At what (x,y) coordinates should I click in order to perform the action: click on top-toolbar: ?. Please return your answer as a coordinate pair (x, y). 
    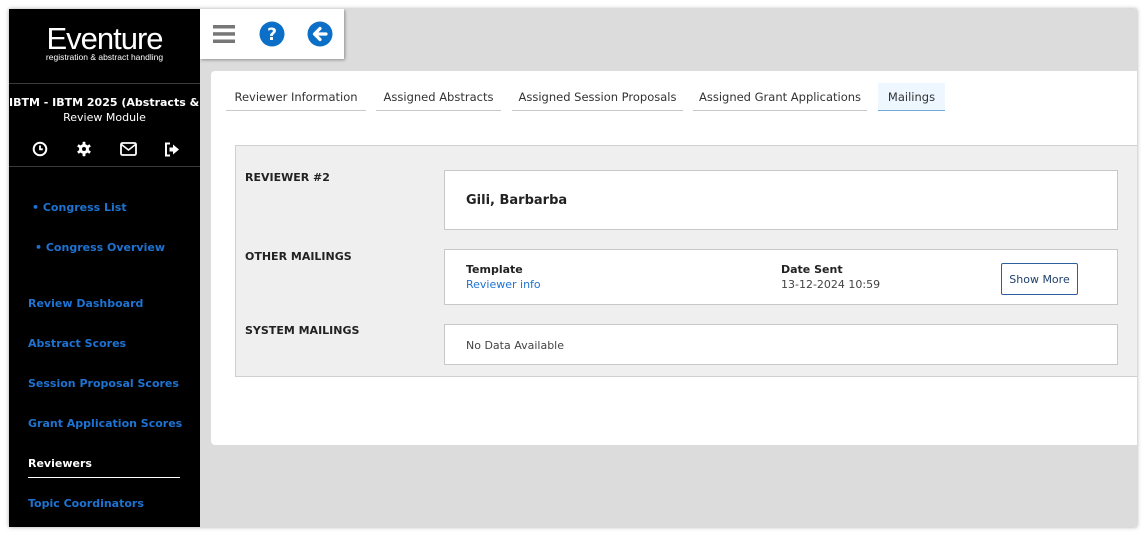
    Looking at the image, I should click on (272, 34).